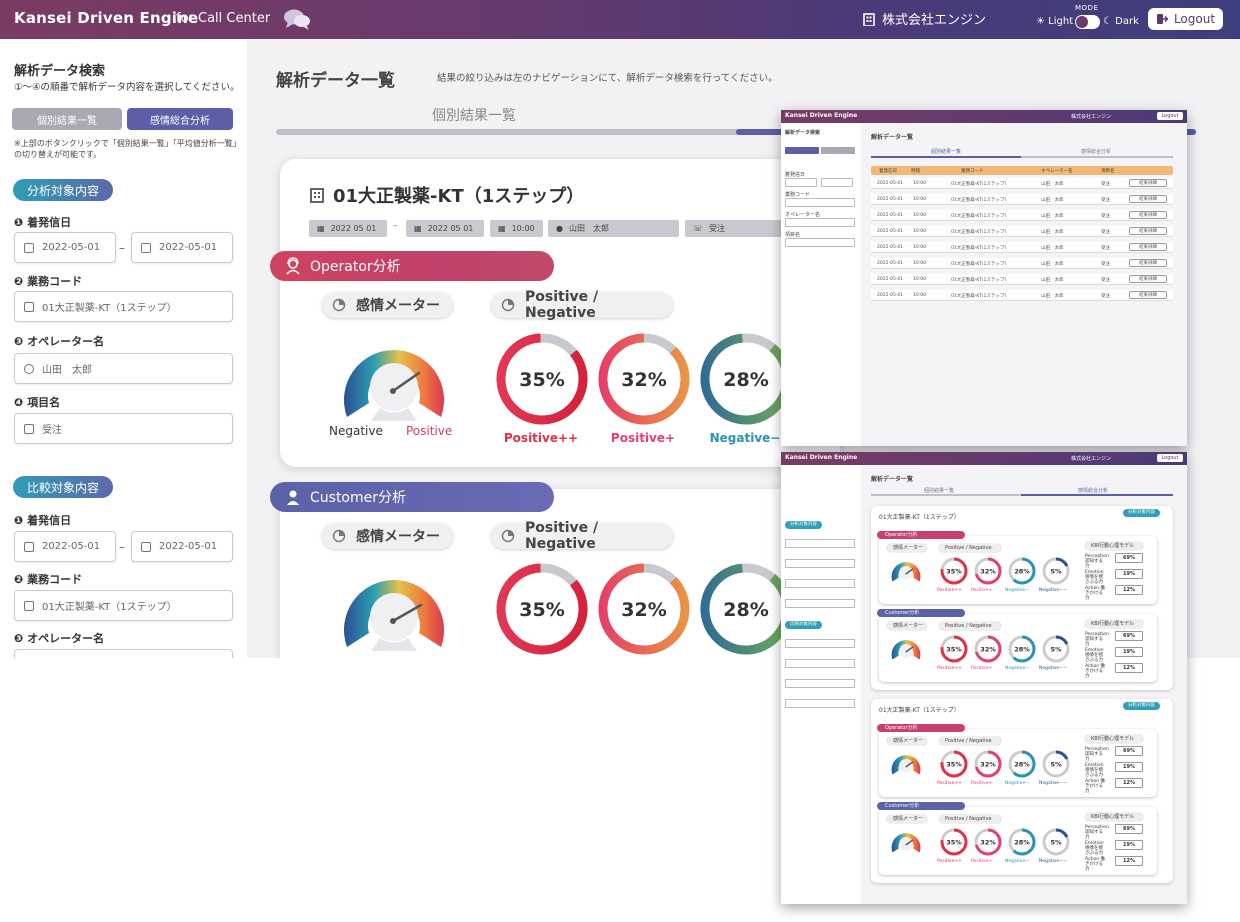  What do you see at coordinates (1170, 116) in the screenshot?
I see `thumb1-logout-button: Logout` at bounding box center [1170, 116].